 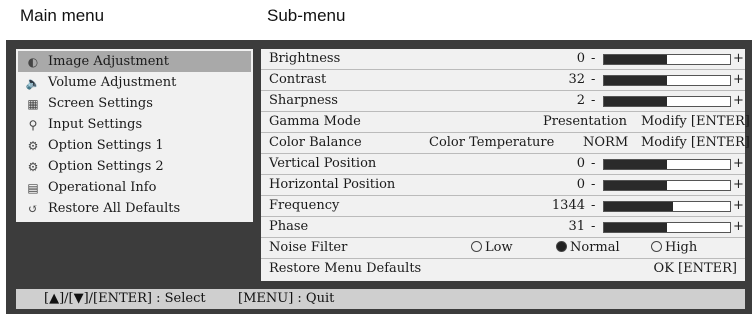 What do you see at coordinates (503, 164) in the screenshot?
I see `vertical-position-row: Vertical Position 0 - +` at bounding box center [503, 164].